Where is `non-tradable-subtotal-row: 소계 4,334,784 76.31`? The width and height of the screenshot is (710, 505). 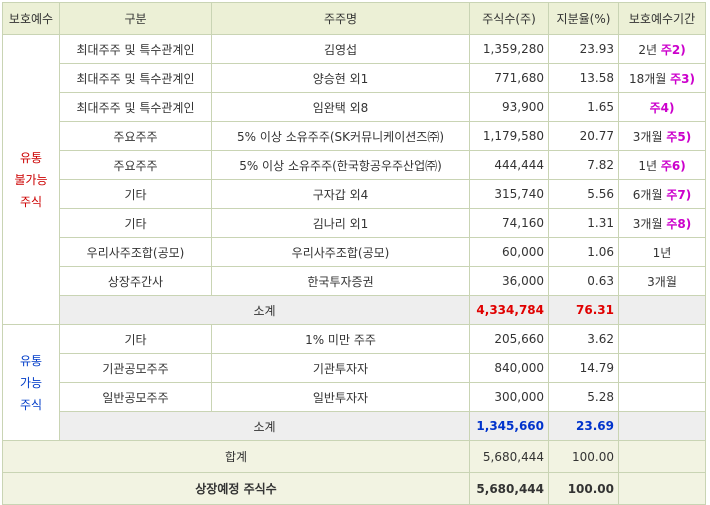
non-tradable-subtotal-row: 소계 4,334,784 76.31 is located at coordinates (354, 310).